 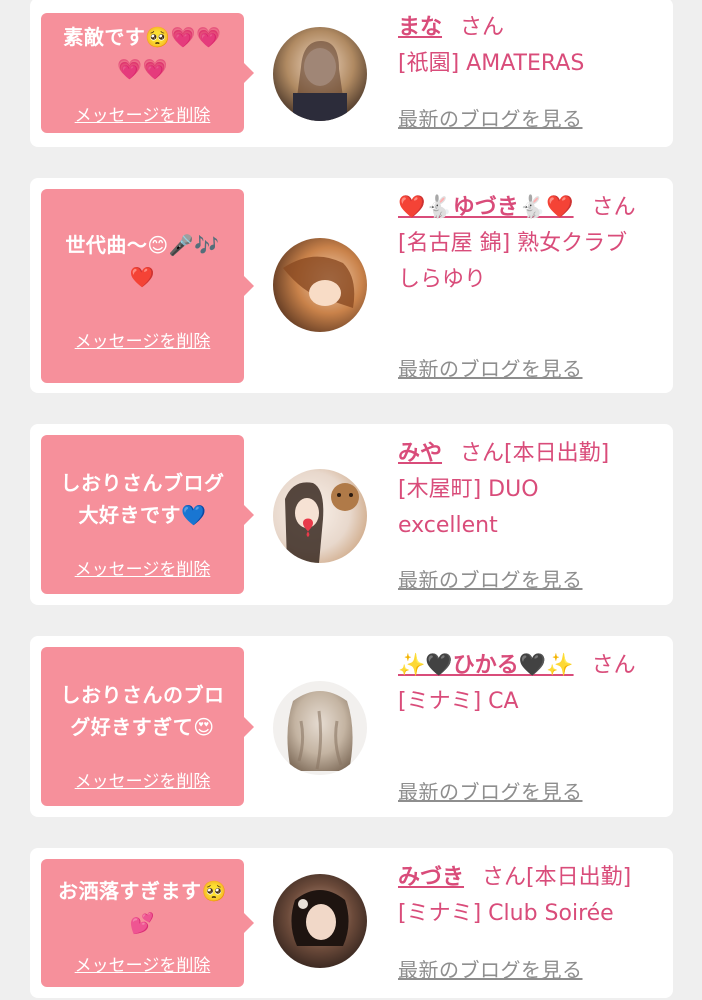 I want to click on girl-name-link: まな, so click(x=420, y=27).